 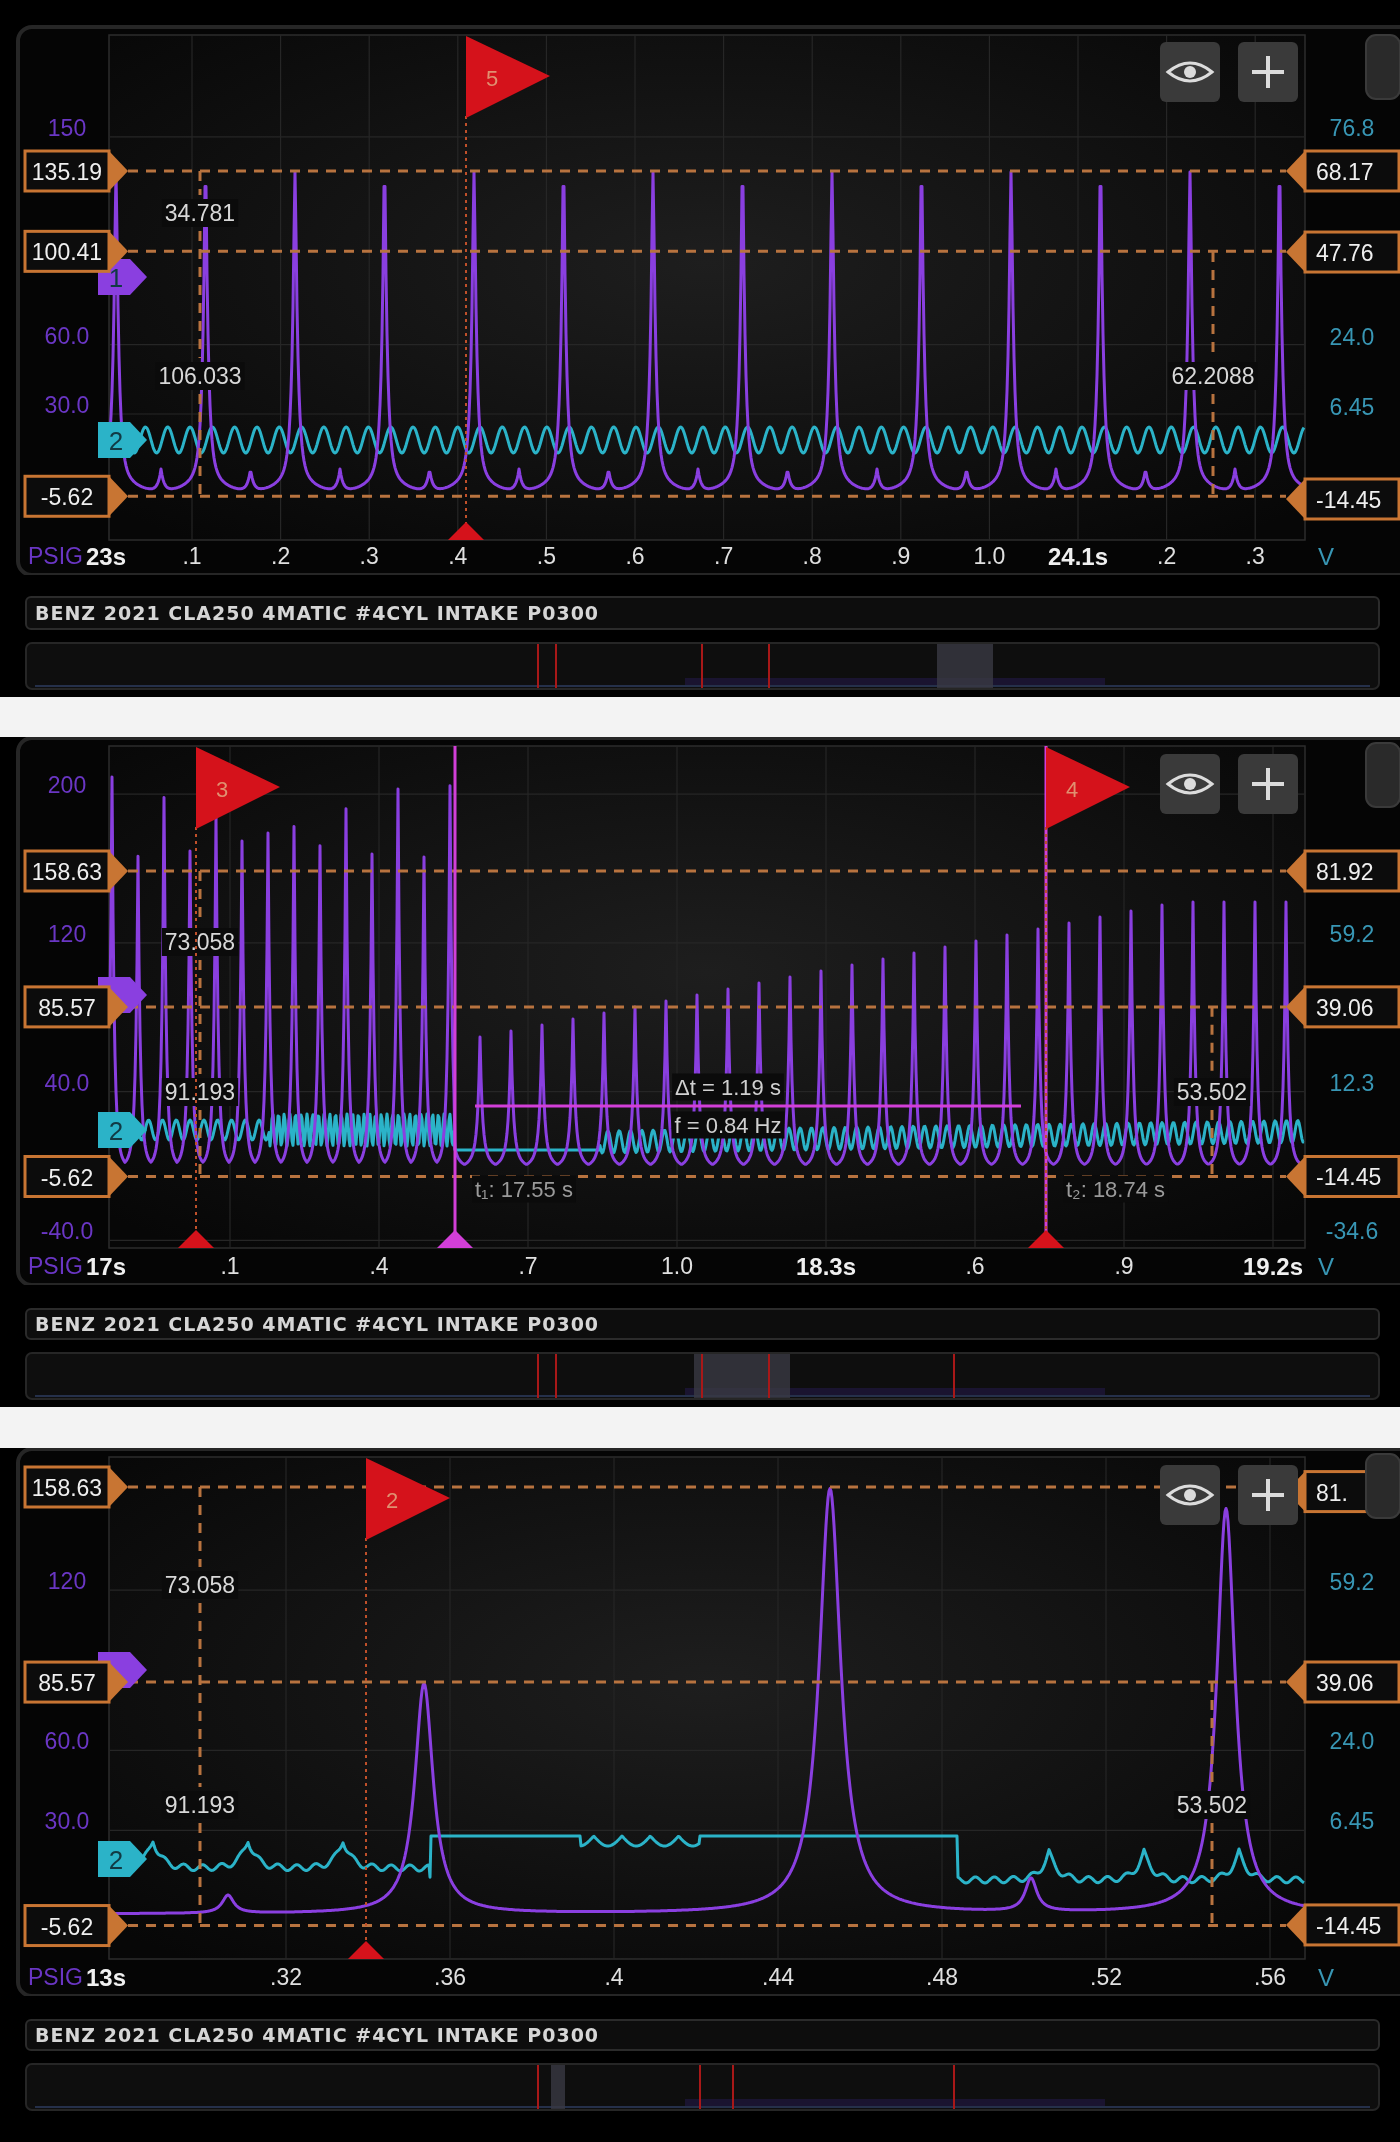 What do you see at coordinates (728, 1125) in the screenshot?
I see `frequency-label: f = 0.84 Hz` at bounding box center [728, 1125].